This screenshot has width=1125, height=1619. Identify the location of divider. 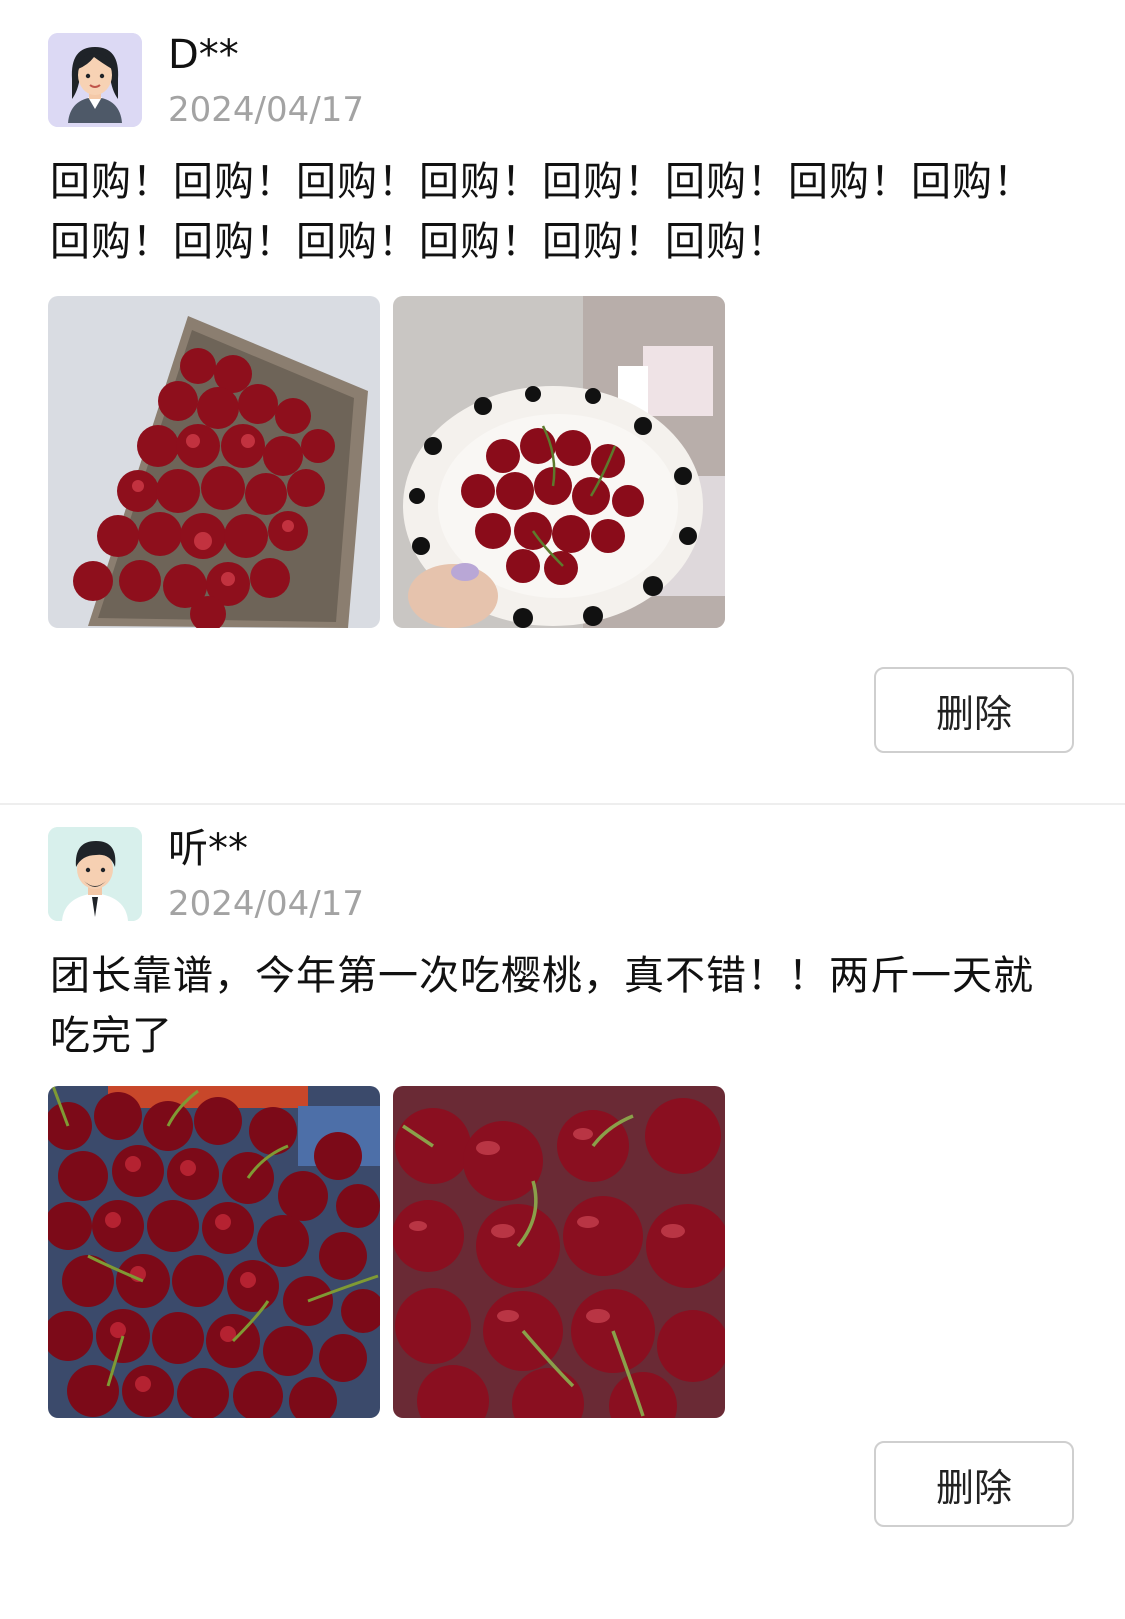
(562, 804).